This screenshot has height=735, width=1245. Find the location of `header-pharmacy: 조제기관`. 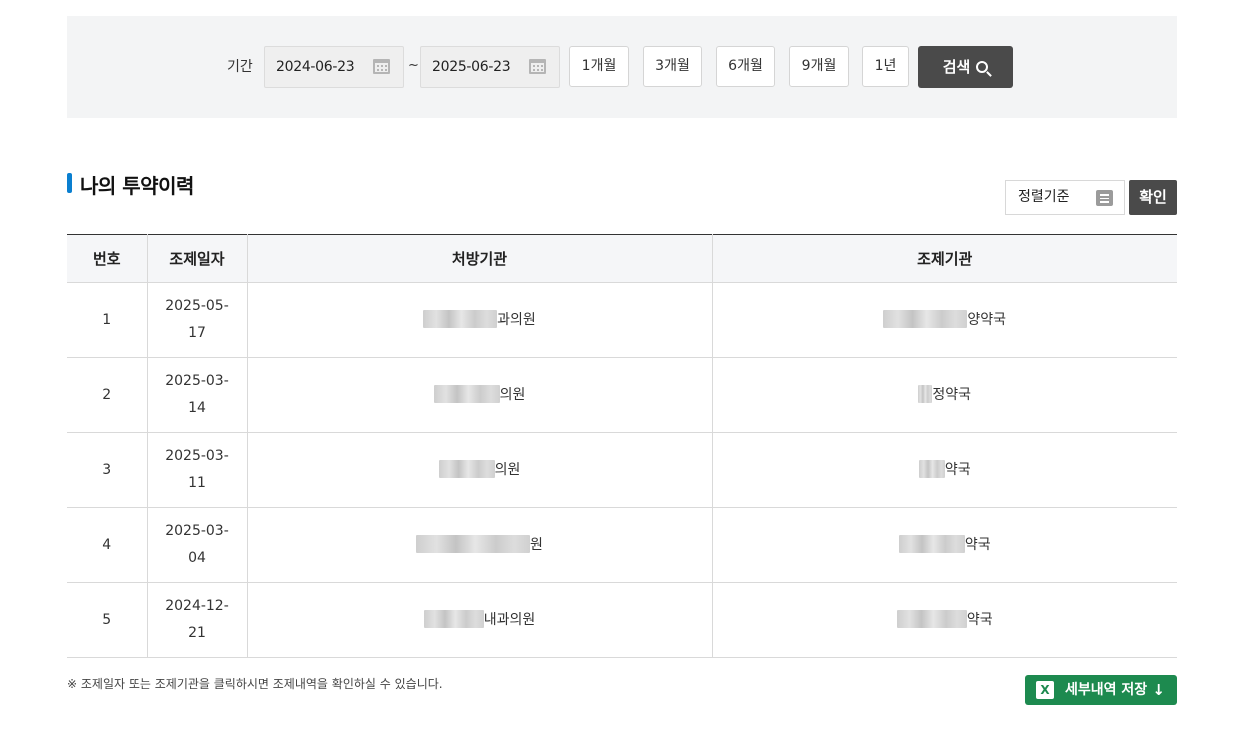

header-pharmacy: 조제기관 is located at coordinates (944, 258).